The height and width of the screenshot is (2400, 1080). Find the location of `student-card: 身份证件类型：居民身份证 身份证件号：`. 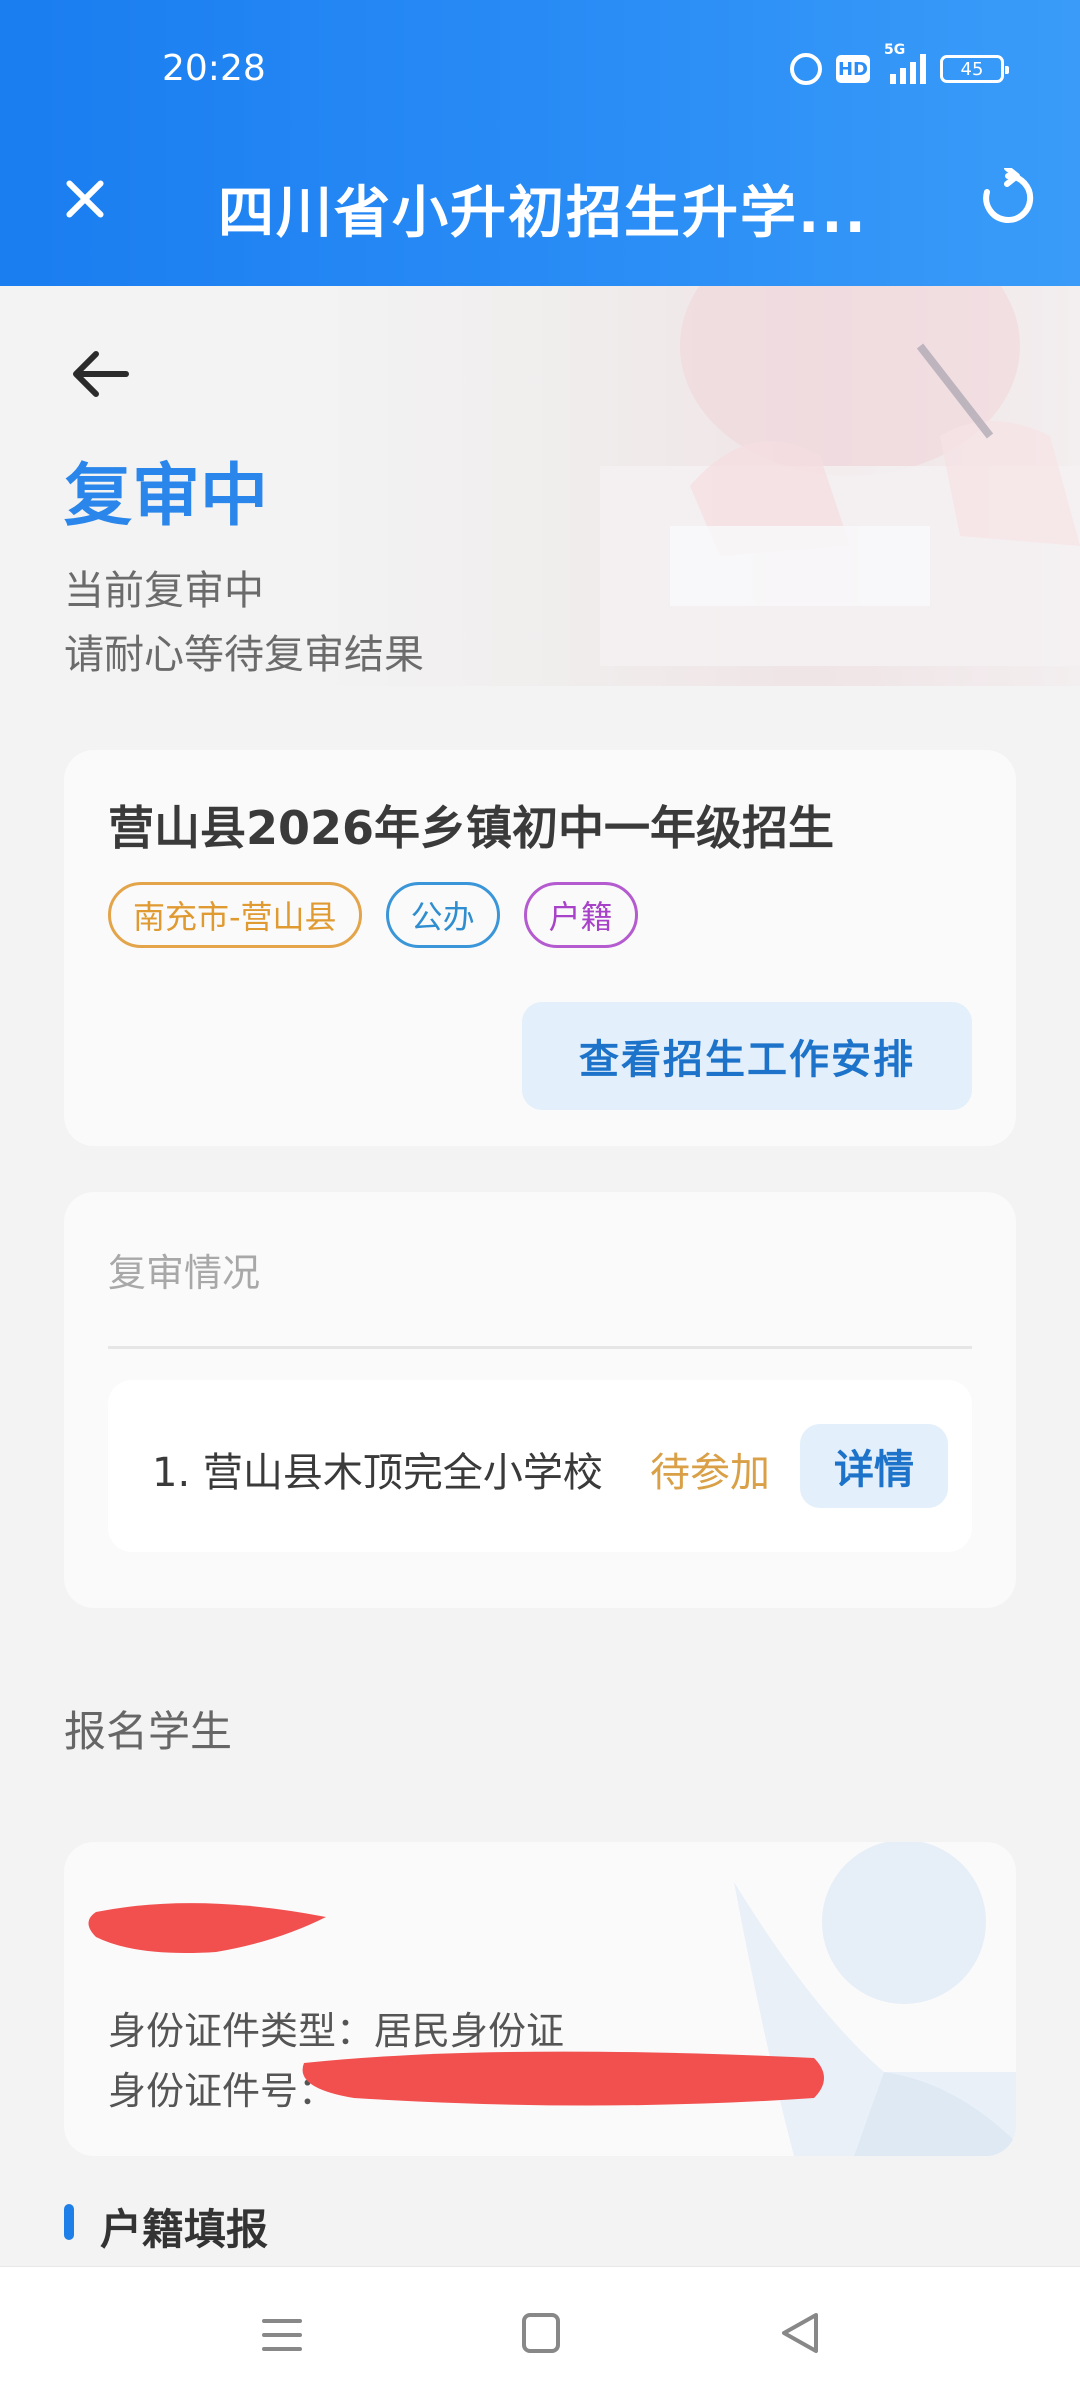

student-card: 身份证件类型：居民身份证 身份证件号： is located at coordinates (540, 1999).